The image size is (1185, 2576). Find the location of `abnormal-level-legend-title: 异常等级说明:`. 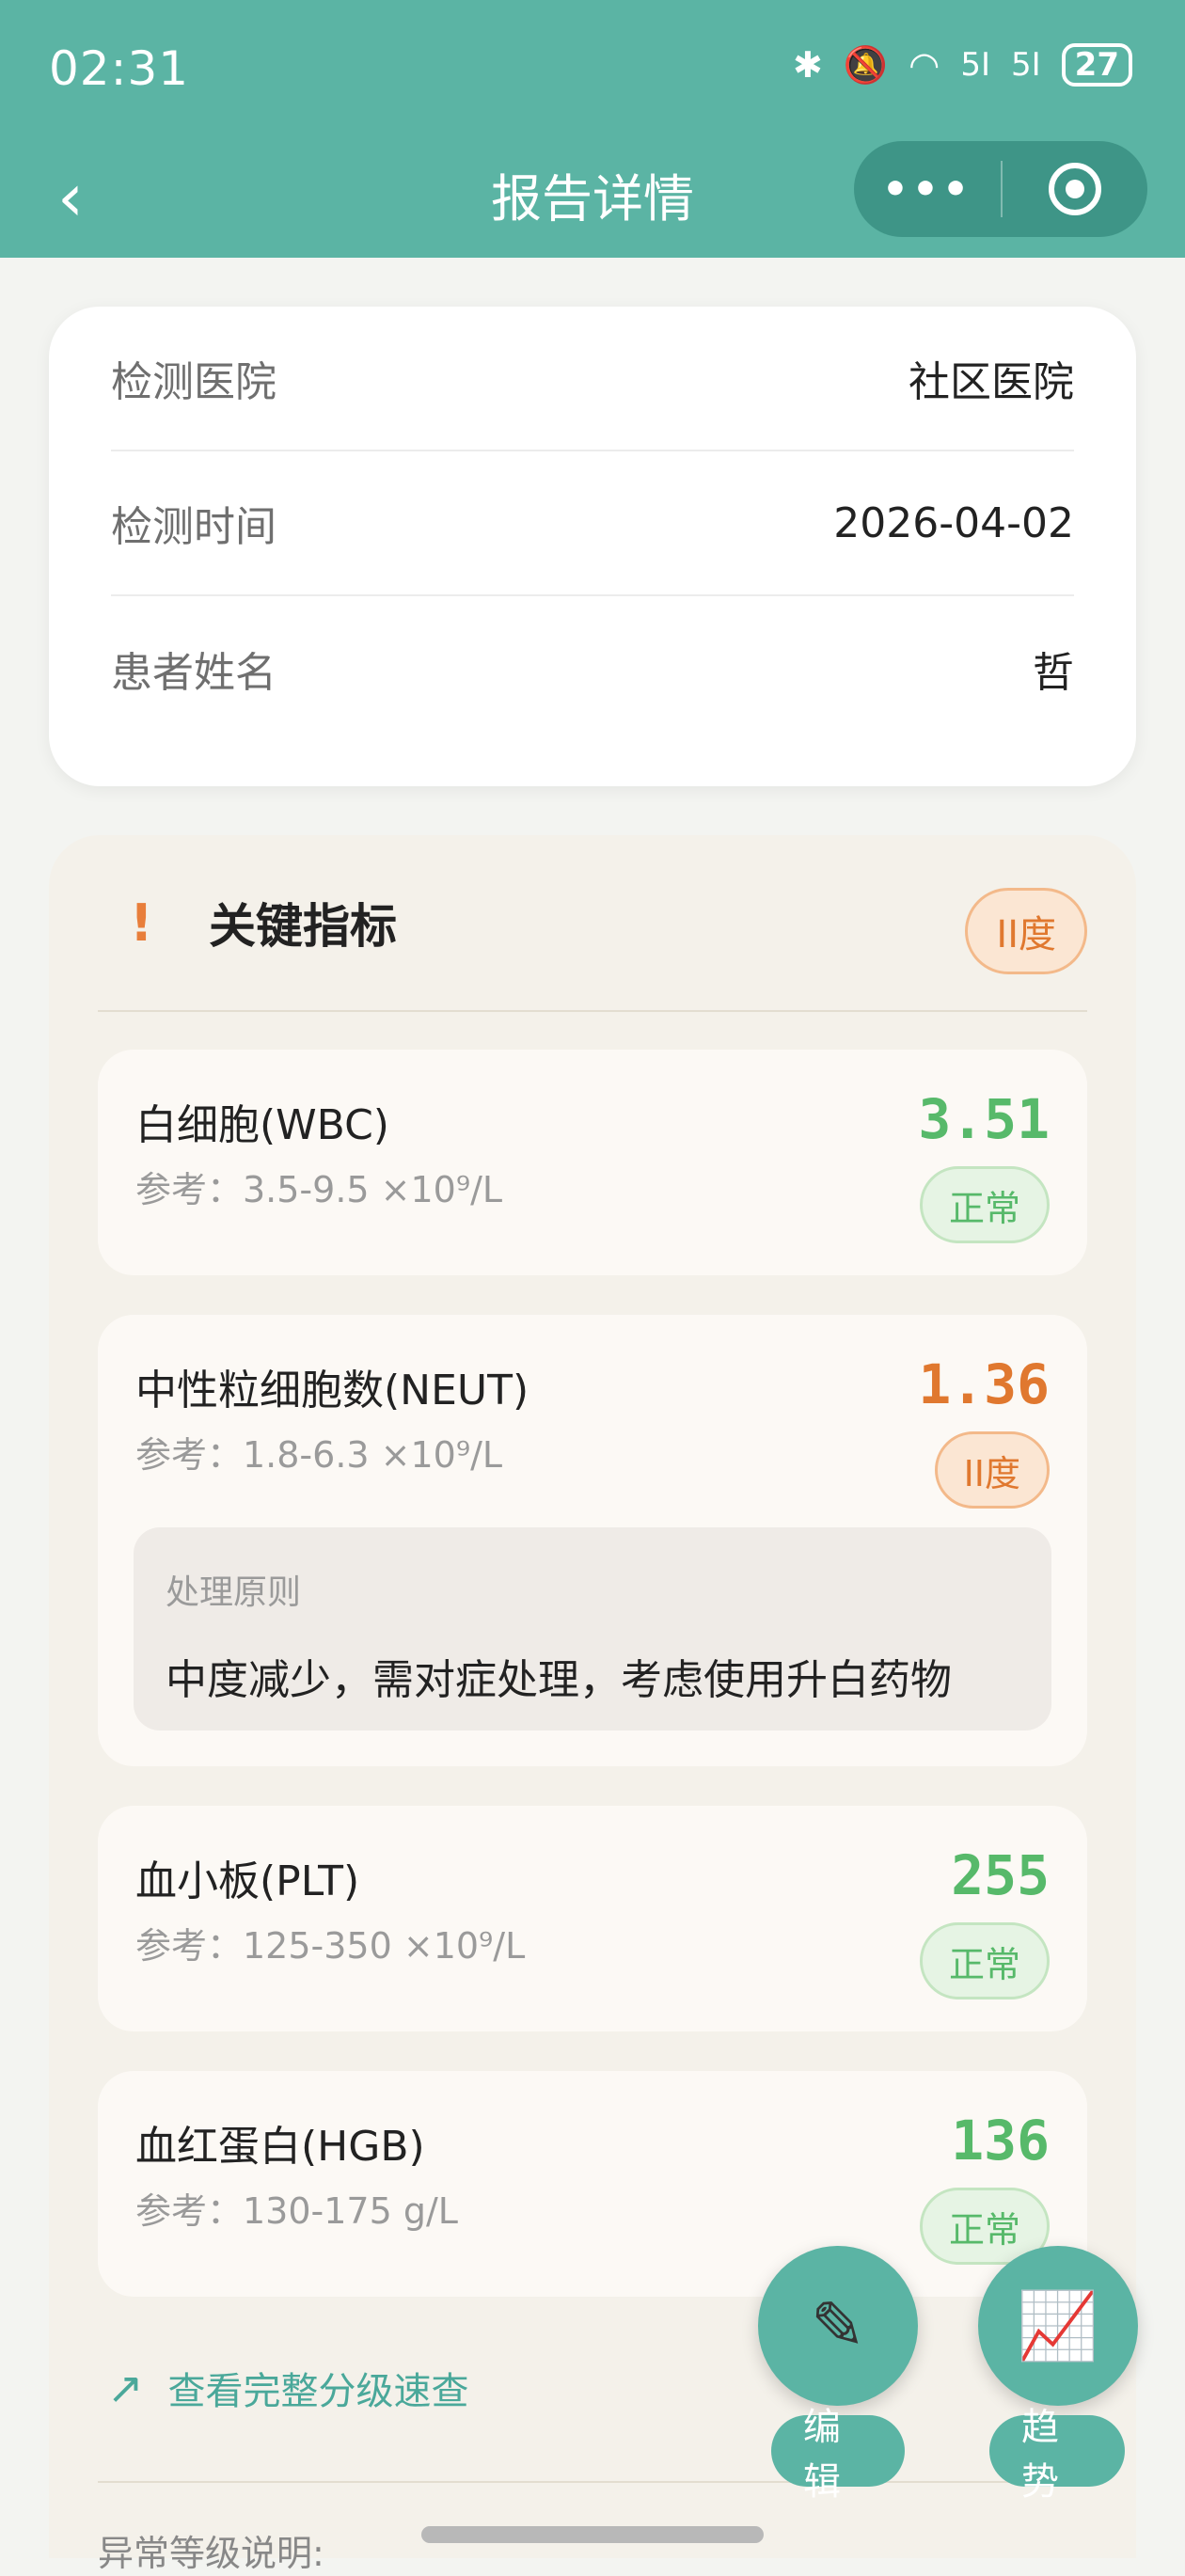

abnormal-level-legend-title: 异常等级说明: is located at coordinates (211, 2553).